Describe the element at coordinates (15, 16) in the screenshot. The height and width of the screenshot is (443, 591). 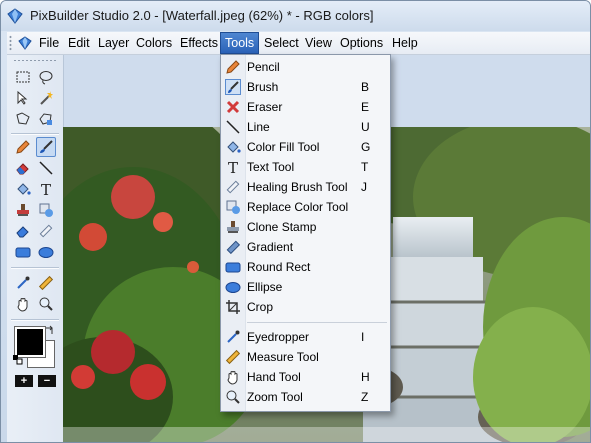
I see `app-logo-icon` at that location.